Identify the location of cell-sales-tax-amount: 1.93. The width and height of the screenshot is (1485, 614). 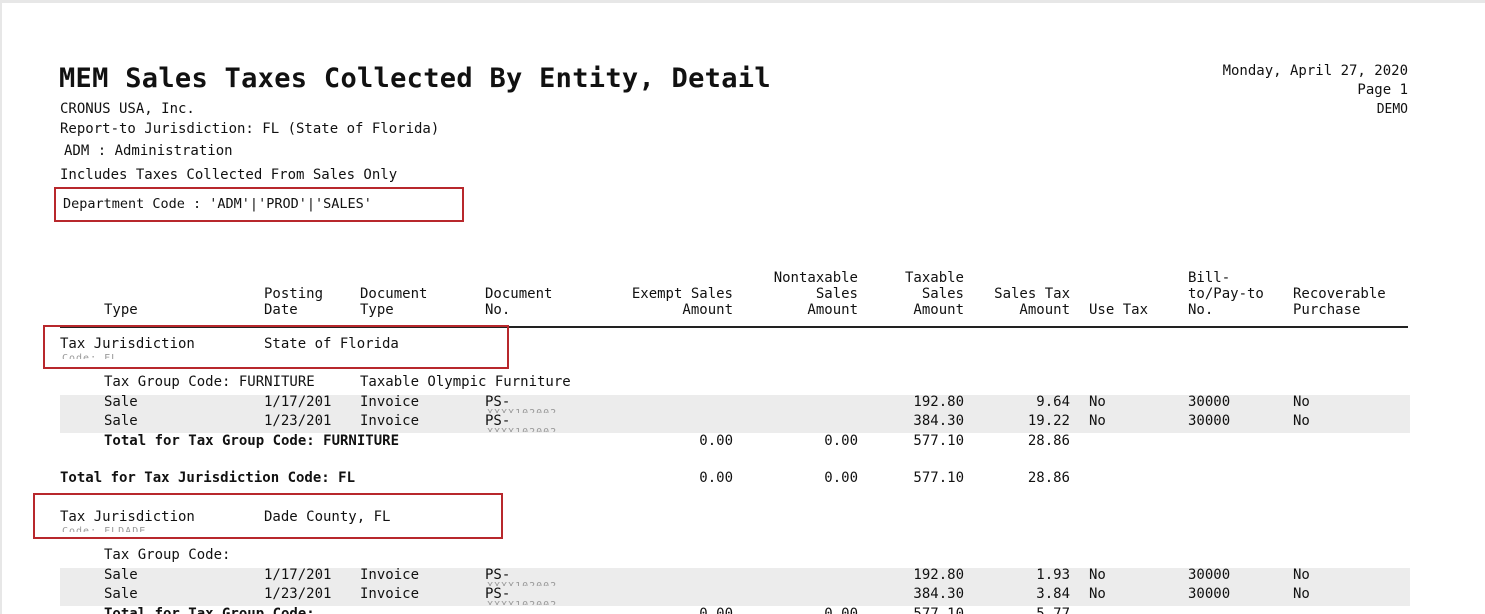
(1053, 575).